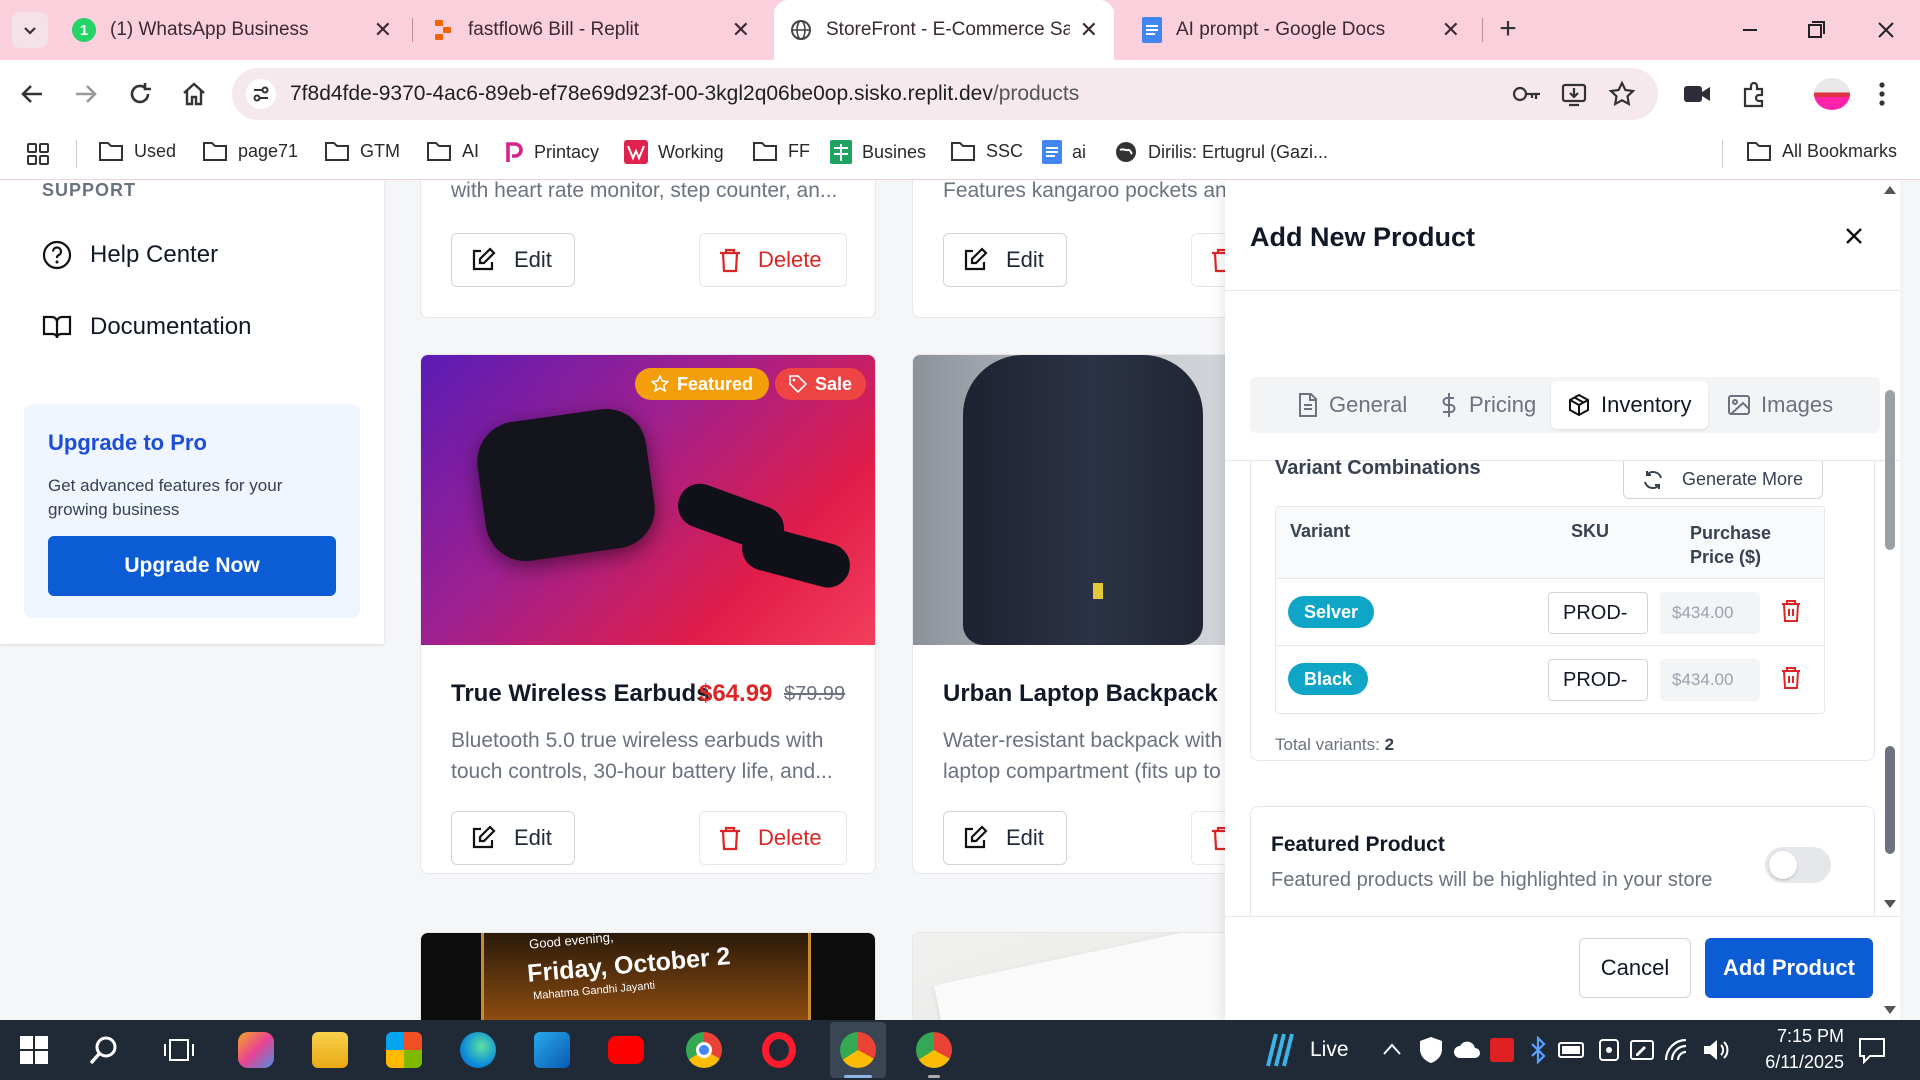 The image size is (1920, 1080). I want to click on bookmark-used: Used, so click(137, 151).